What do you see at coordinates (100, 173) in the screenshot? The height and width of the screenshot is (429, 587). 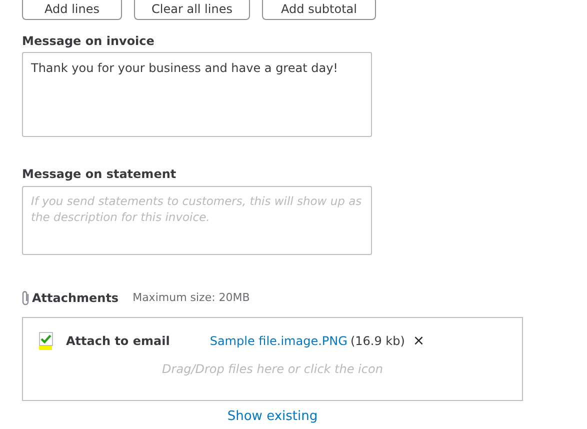 I see `field-label: Message on statement` at bounding box center [100, 173].